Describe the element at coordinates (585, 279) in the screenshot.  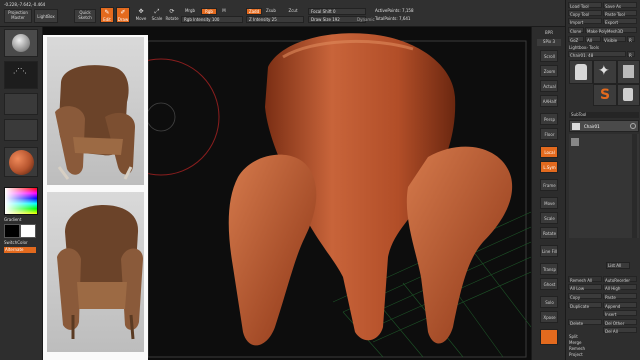
I see `remesh-all-button: Remesh All` at that location.